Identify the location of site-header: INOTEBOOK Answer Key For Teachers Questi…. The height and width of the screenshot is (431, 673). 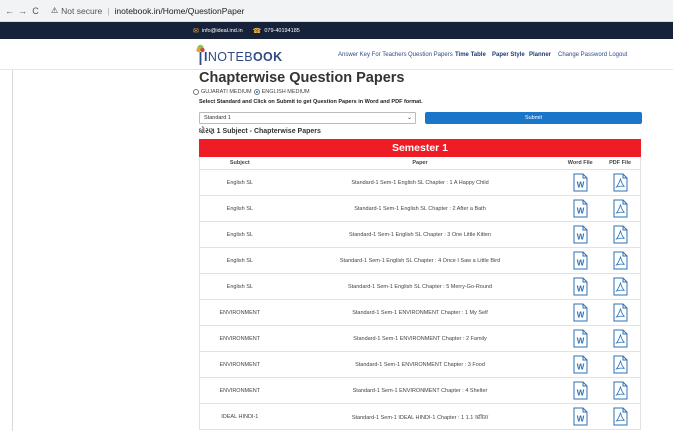
(336, 54).